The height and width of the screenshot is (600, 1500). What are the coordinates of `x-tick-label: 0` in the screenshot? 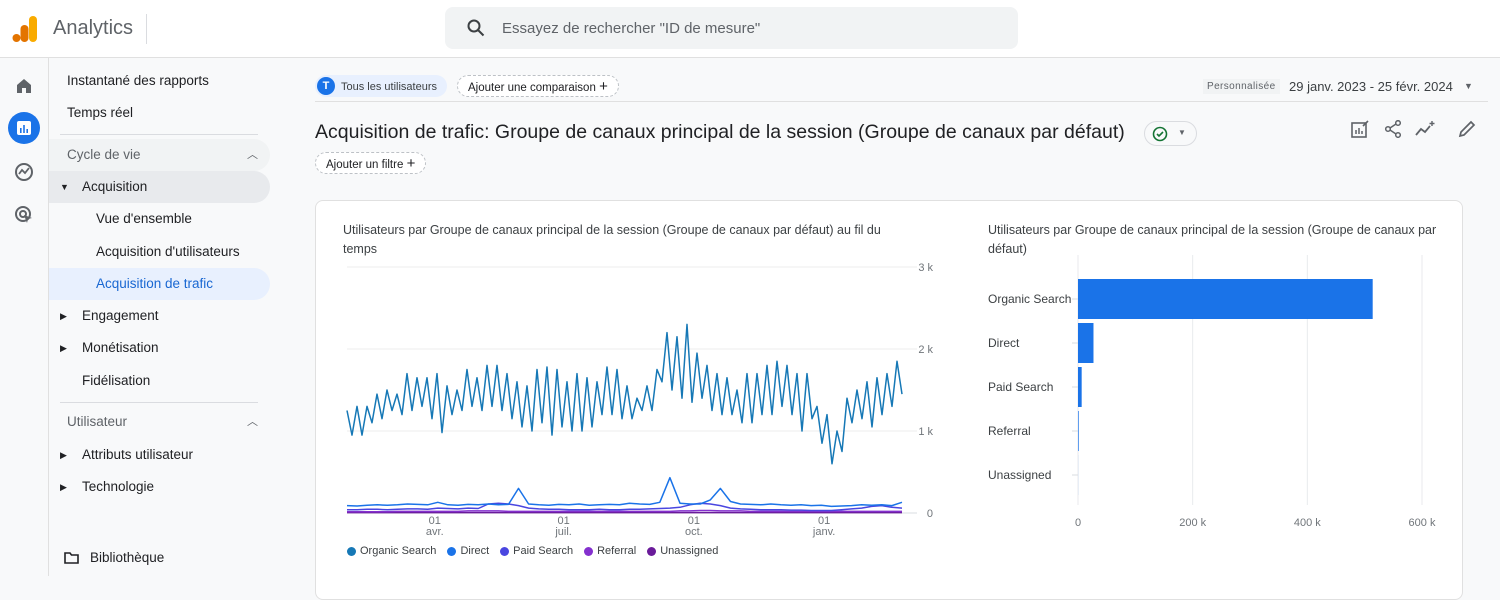 It's located at (1078, 523).